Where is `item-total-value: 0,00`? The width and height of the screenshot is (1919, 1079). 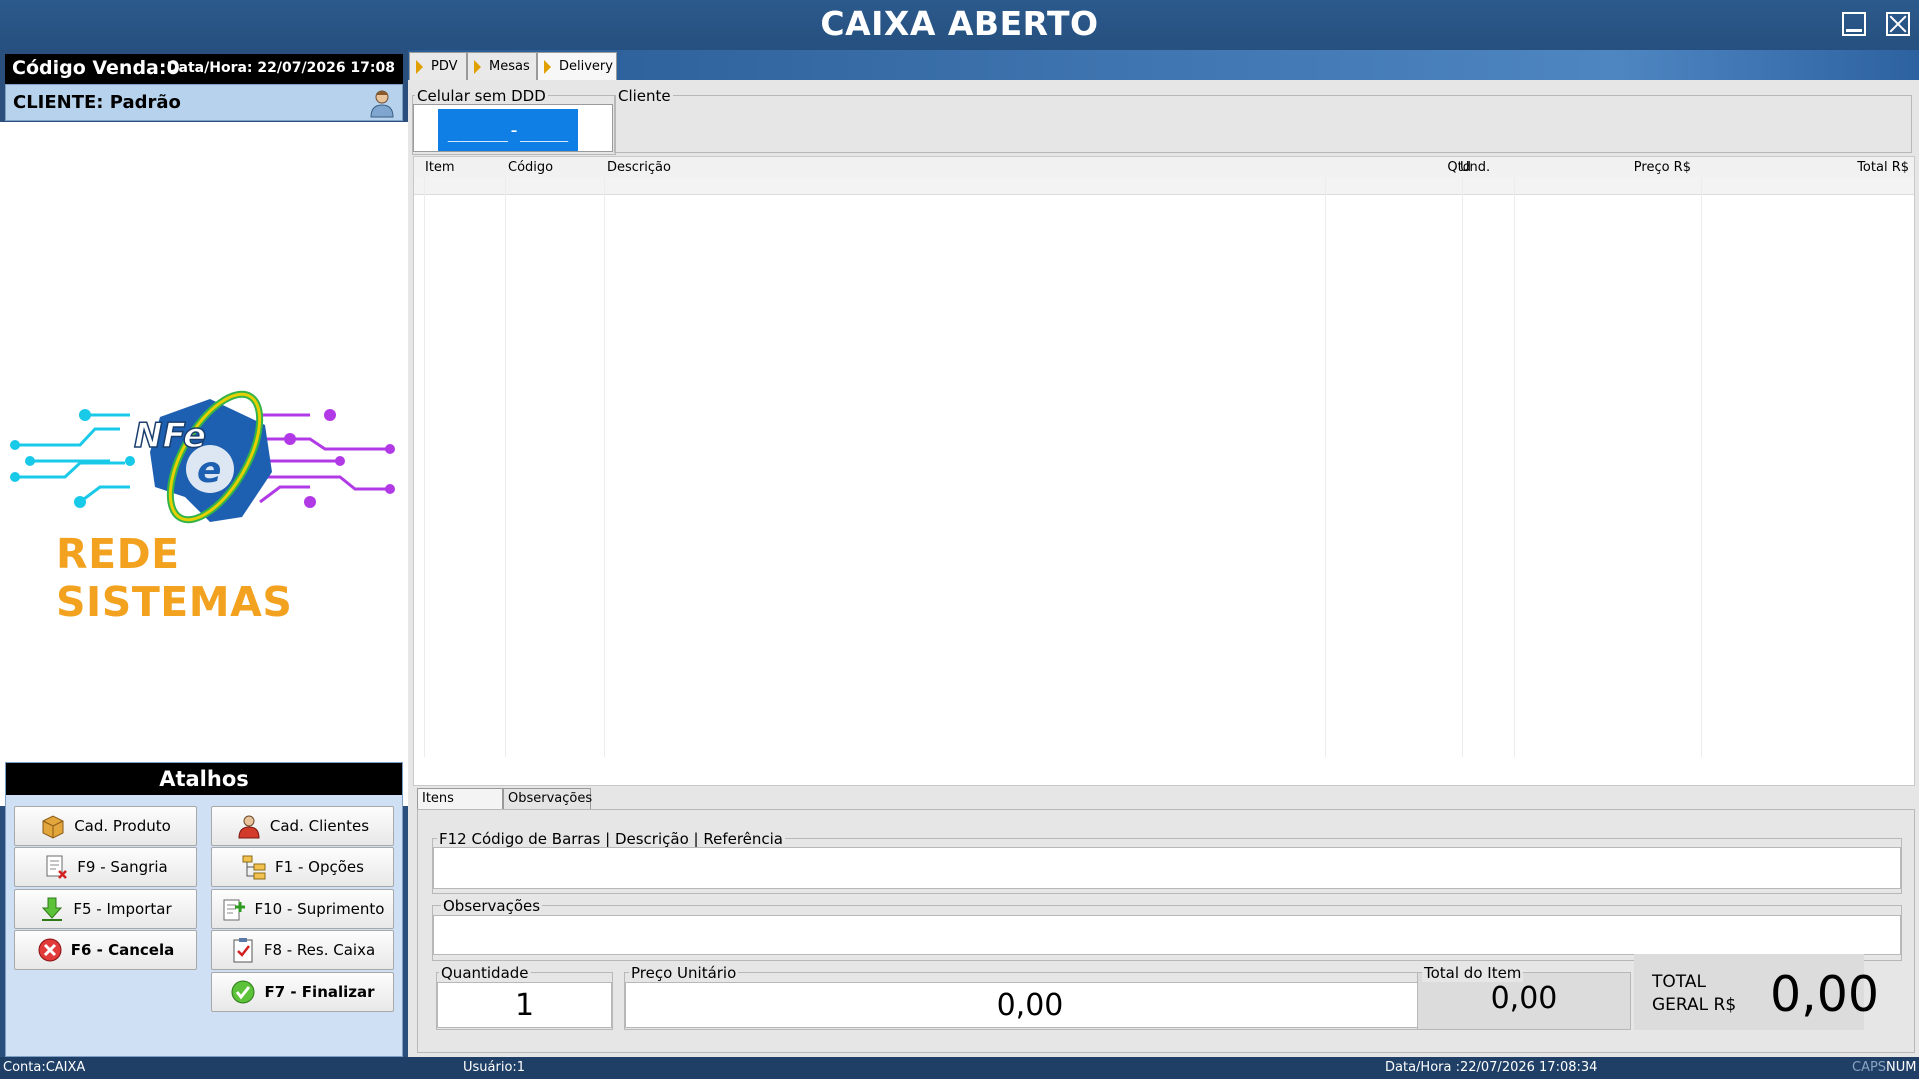 item-total-value: 0,00 is located at coordinates (1524, 998).